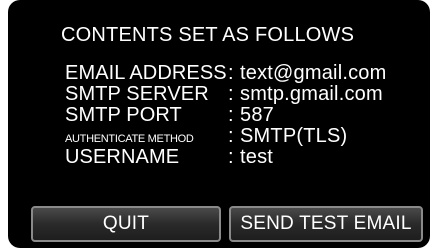 The width and height of the screenshot is (438, 248). I want to click on screen-heading: CONTENTS SET AS FOLLOWS, so click(208, 35).